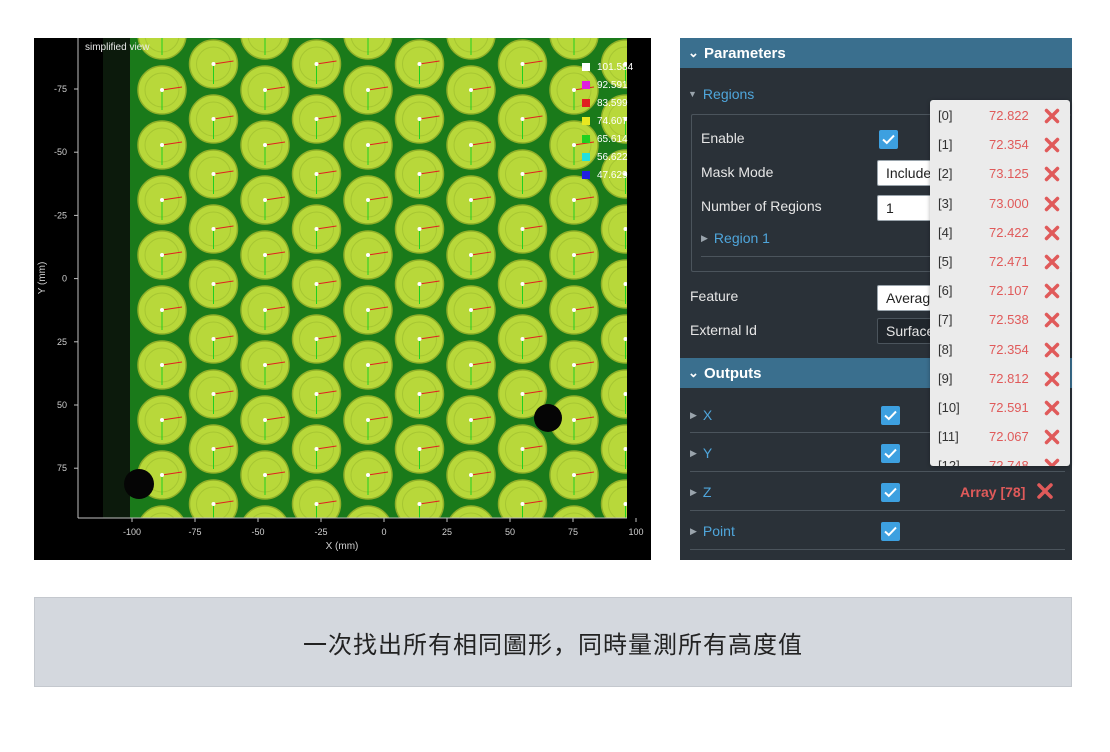  Describe the element at coordinates (693, 372) in the screenshot. I see `chevron-down-icon: ⌄` at that location.